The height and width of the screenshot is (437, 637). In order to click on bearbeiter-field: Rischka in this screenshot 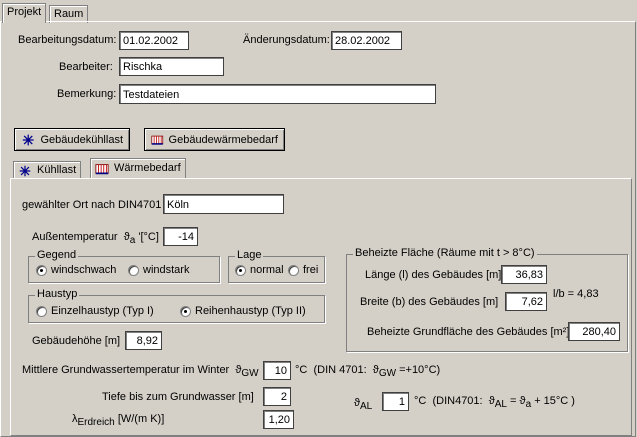, I will do `click(171, 66)`.